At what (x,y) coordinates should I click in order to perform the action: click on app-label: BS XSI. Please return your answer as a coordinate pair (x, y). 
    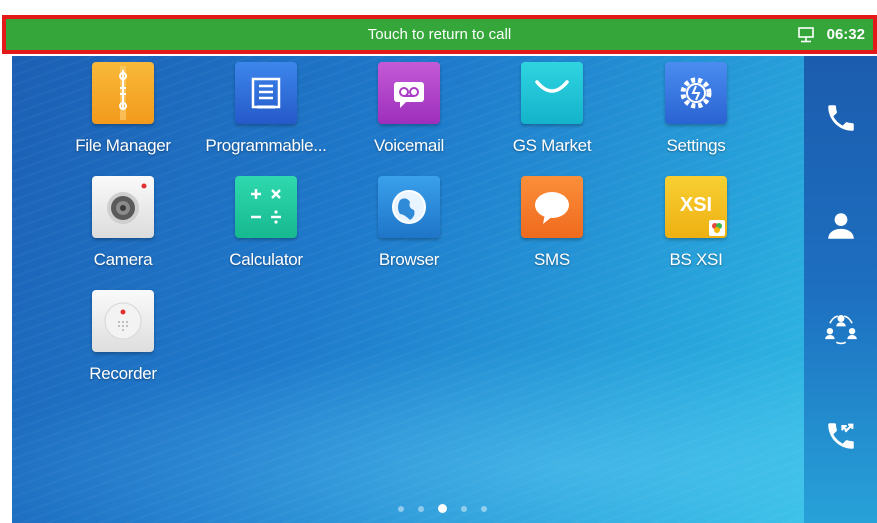
    Looking at the image, I should click on (696, 259).